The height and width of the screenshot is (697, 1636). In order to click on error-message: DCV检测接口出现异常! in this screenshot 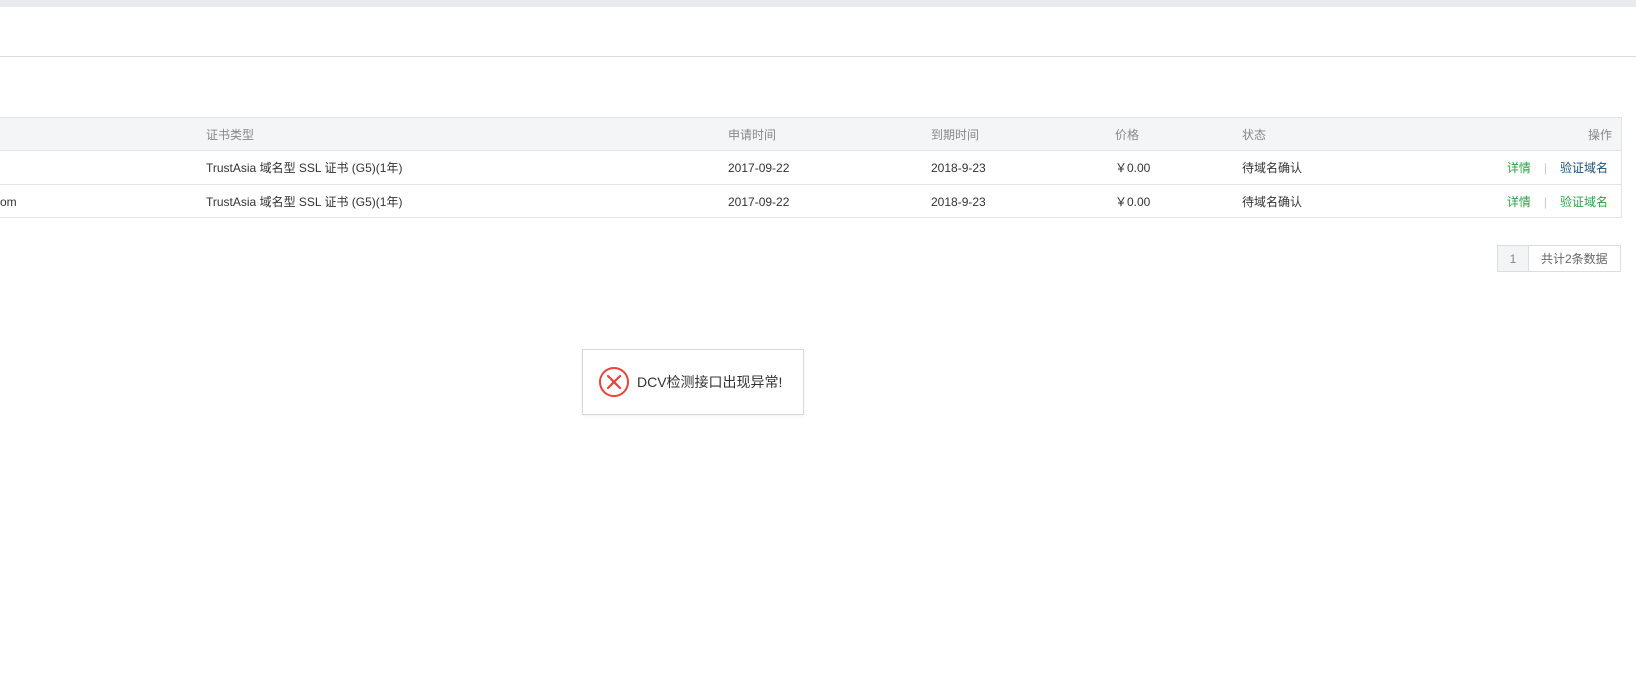, I will do `click(710, 382)`.